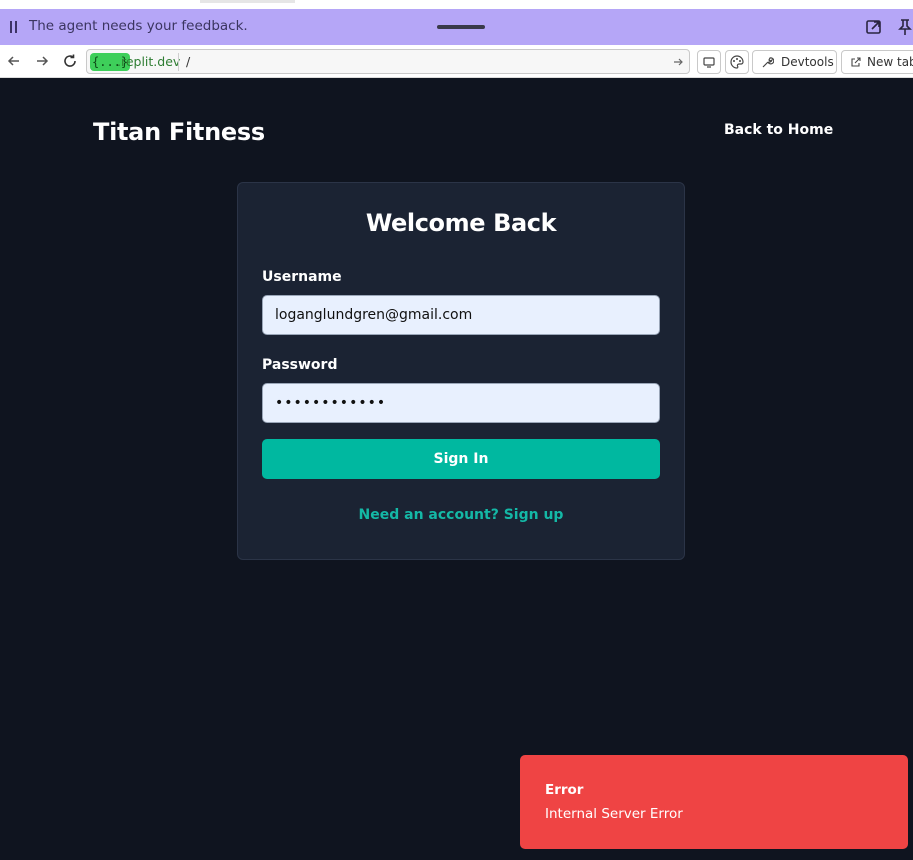 This screenshot has height=860, width=913. Describe the element at coordinates (890, 62) in the screenshot. I see `new-tab-label: New tab` at that location.